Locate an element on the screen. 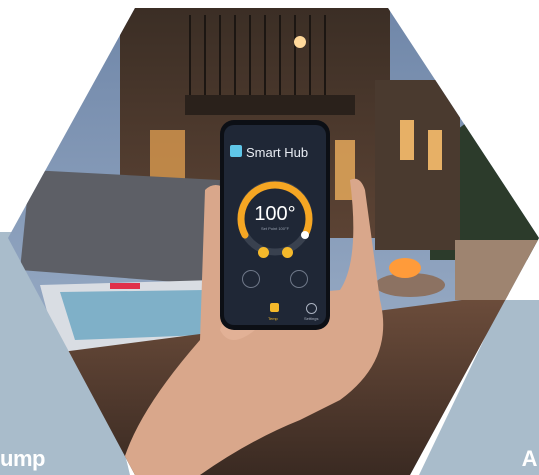 Image resolution: width=539 pixels, height=475 pixels. gear-icon is located at coordinates (311, 308).